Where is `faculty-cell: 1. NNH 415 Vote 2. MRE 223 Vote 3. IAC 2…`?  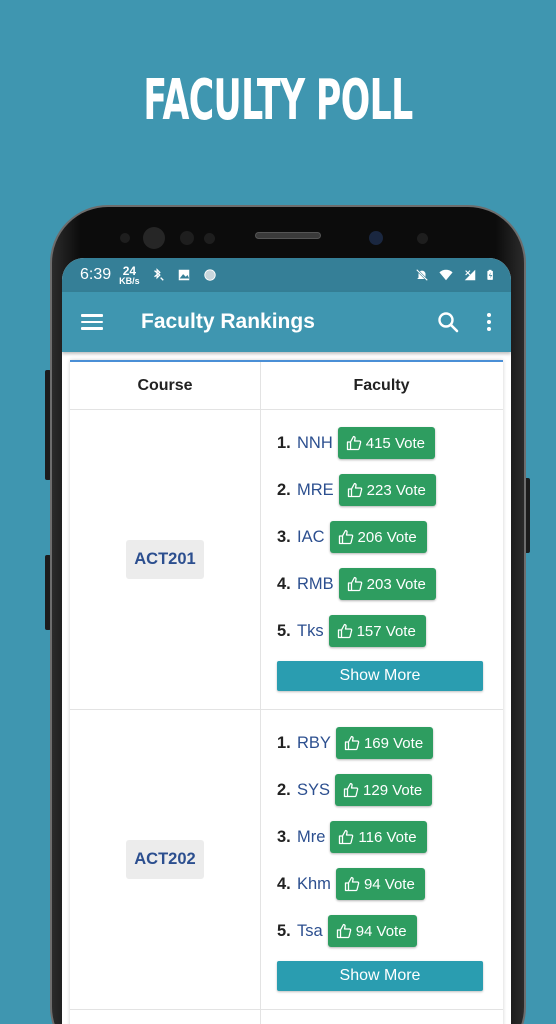
faculty-cell: 1. NNH 415 Vote 2. MRE 223 Vote 3. IAC 2… is located at coordinates (381, 559).